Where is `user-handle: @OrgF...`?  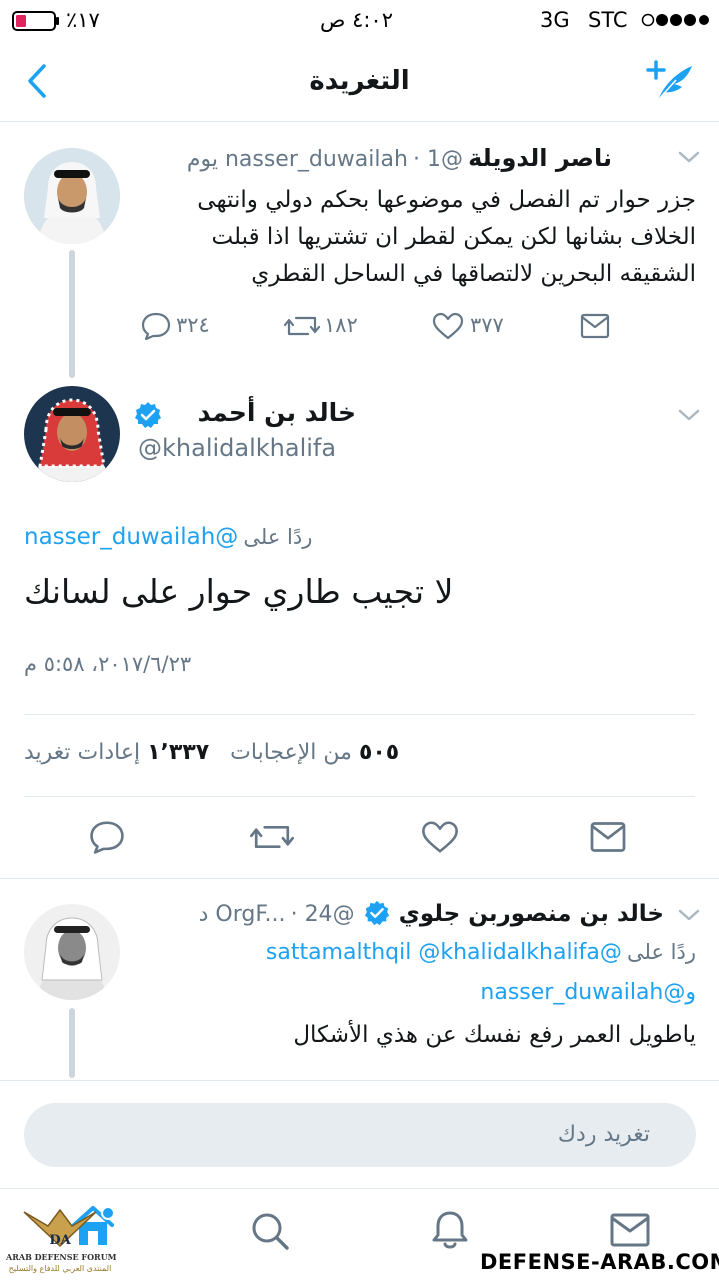 user-handle: @OrgF... is located at coordinates (284, 914).